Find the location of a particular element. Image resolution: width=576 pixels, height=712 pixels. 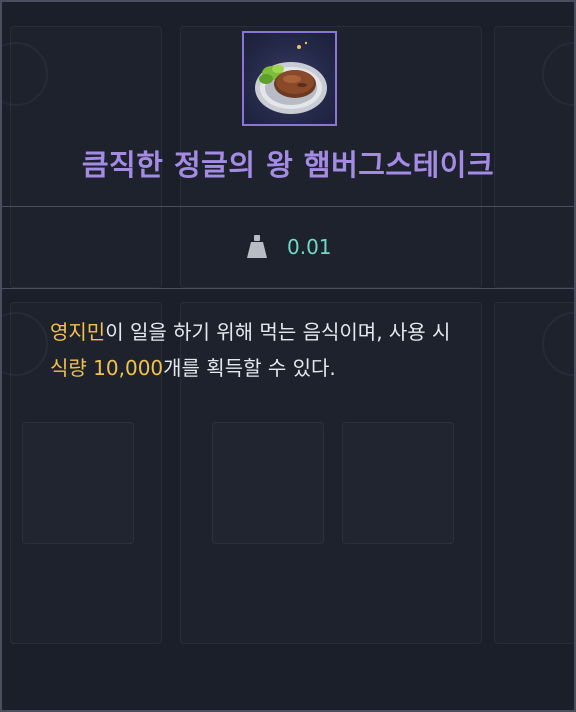

weight-value: 0.01 is located at coordinates (309, 247).